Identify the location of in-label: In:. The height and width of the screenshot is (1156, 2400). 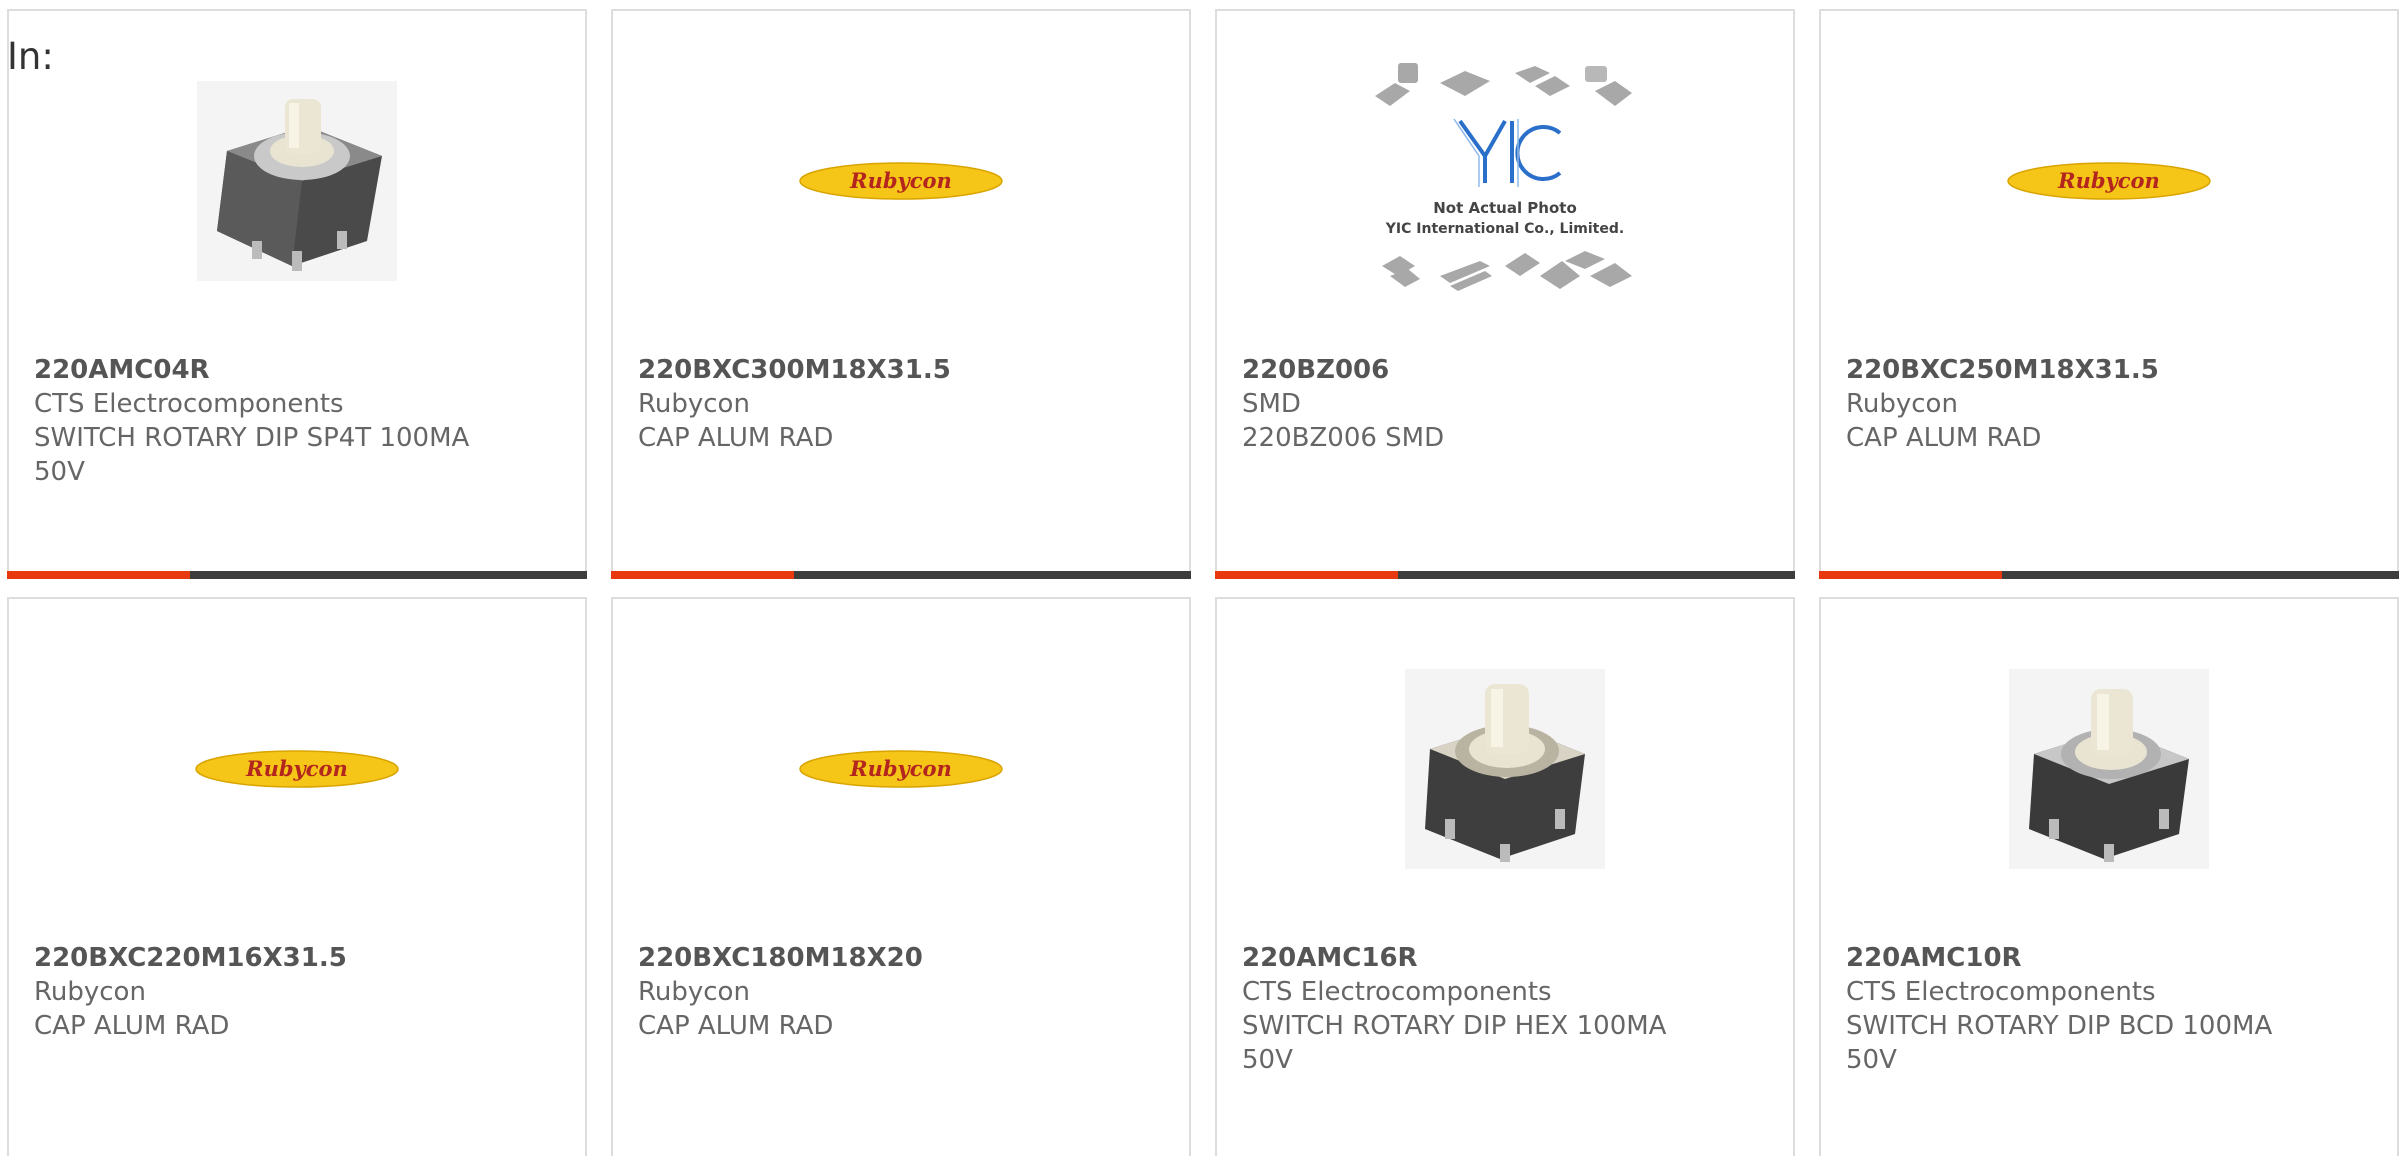
(30, 56).